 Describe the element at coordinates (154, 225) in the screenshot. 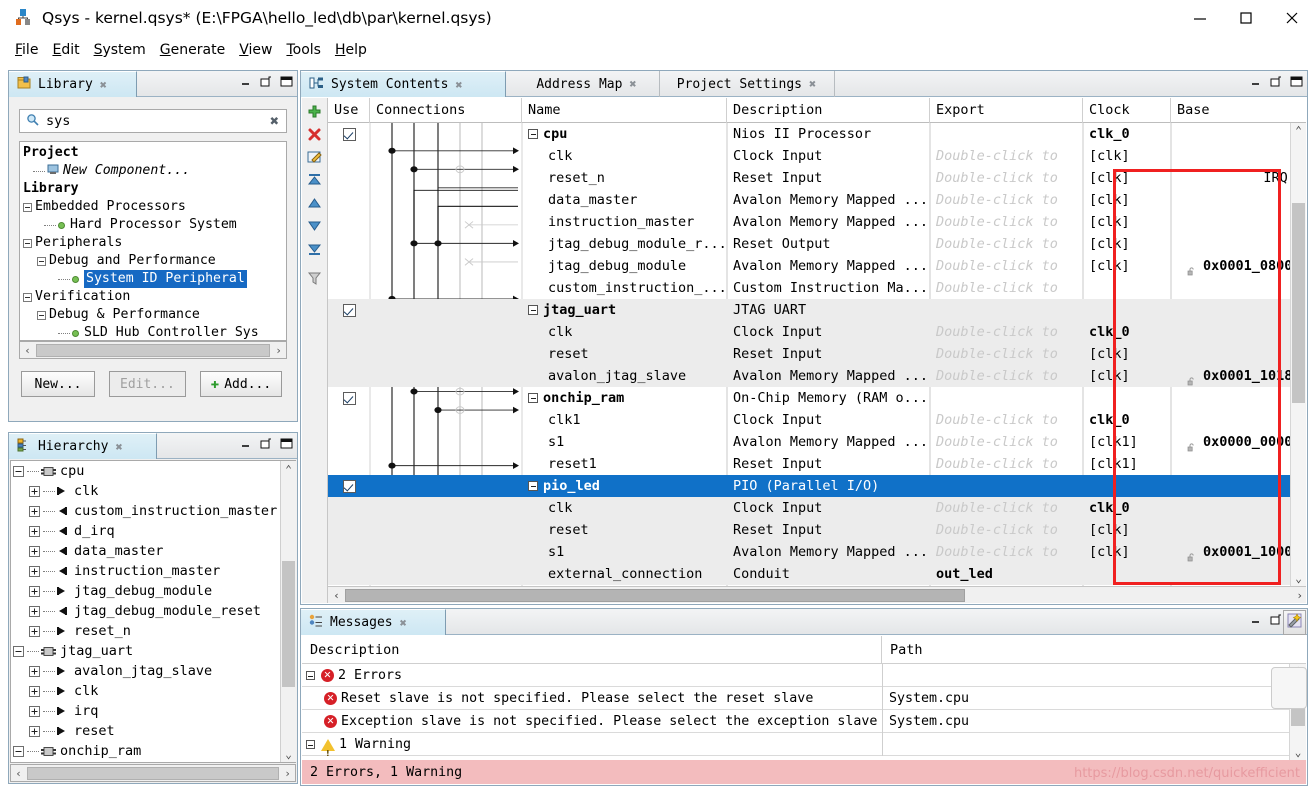

I see `library-tree-node: Hard Processor System` at that location.